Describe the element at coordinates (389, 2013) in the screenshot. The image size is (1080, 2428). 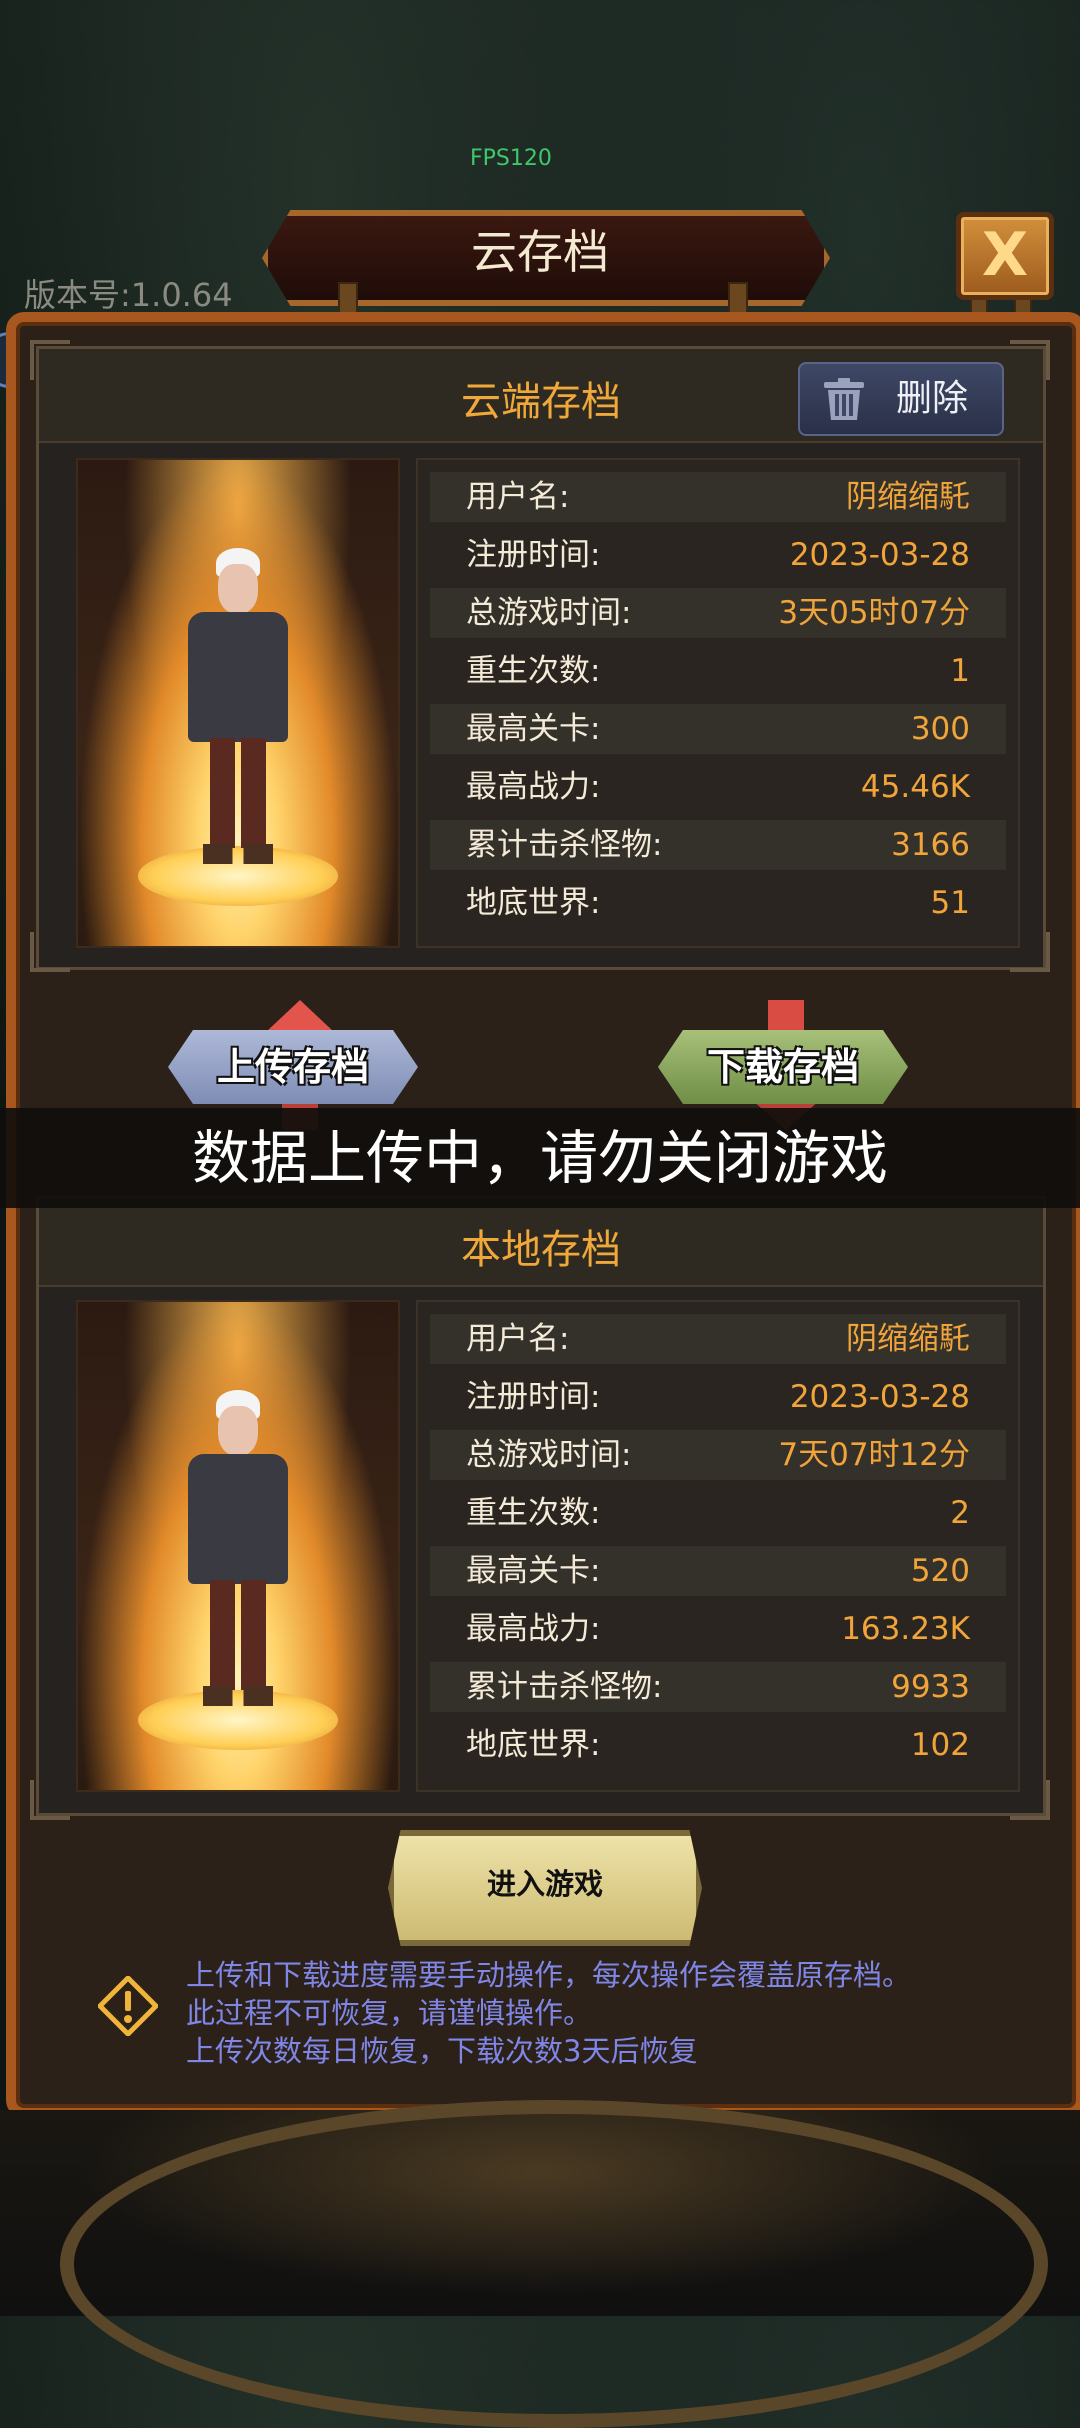
I see `notice-line-2: 此过程不可恢复，请谨慎操作。` at that location.